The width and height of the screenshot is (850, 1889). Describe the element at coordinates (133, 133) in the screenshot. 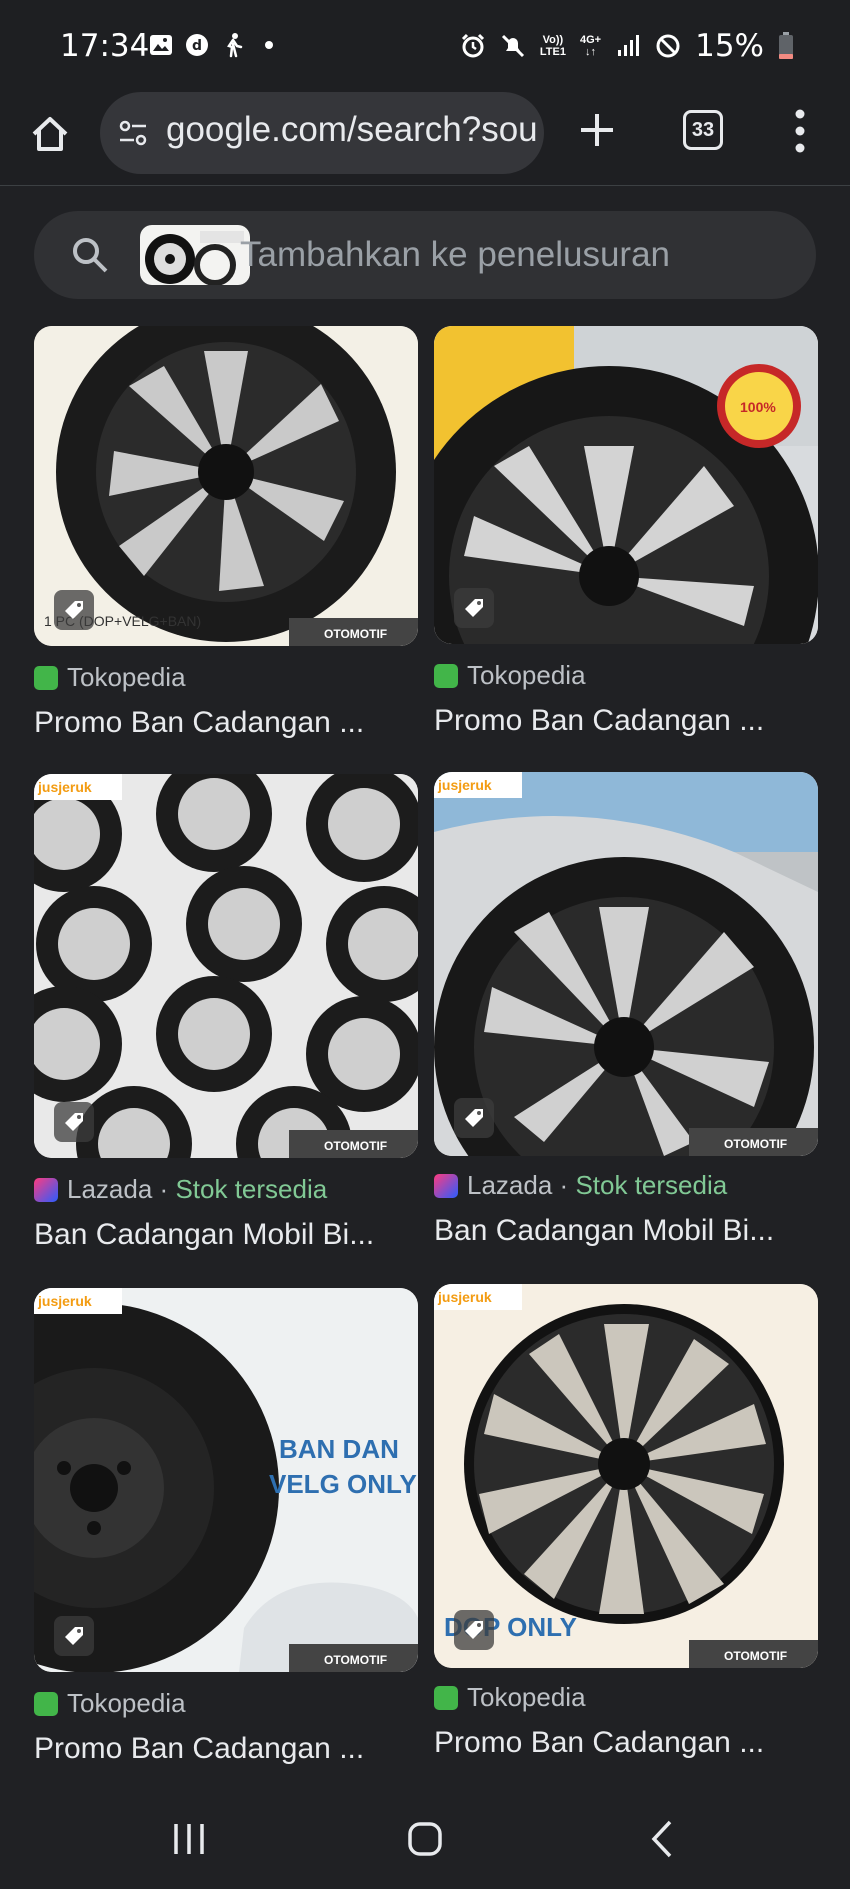

I see `info-icon` at that location.